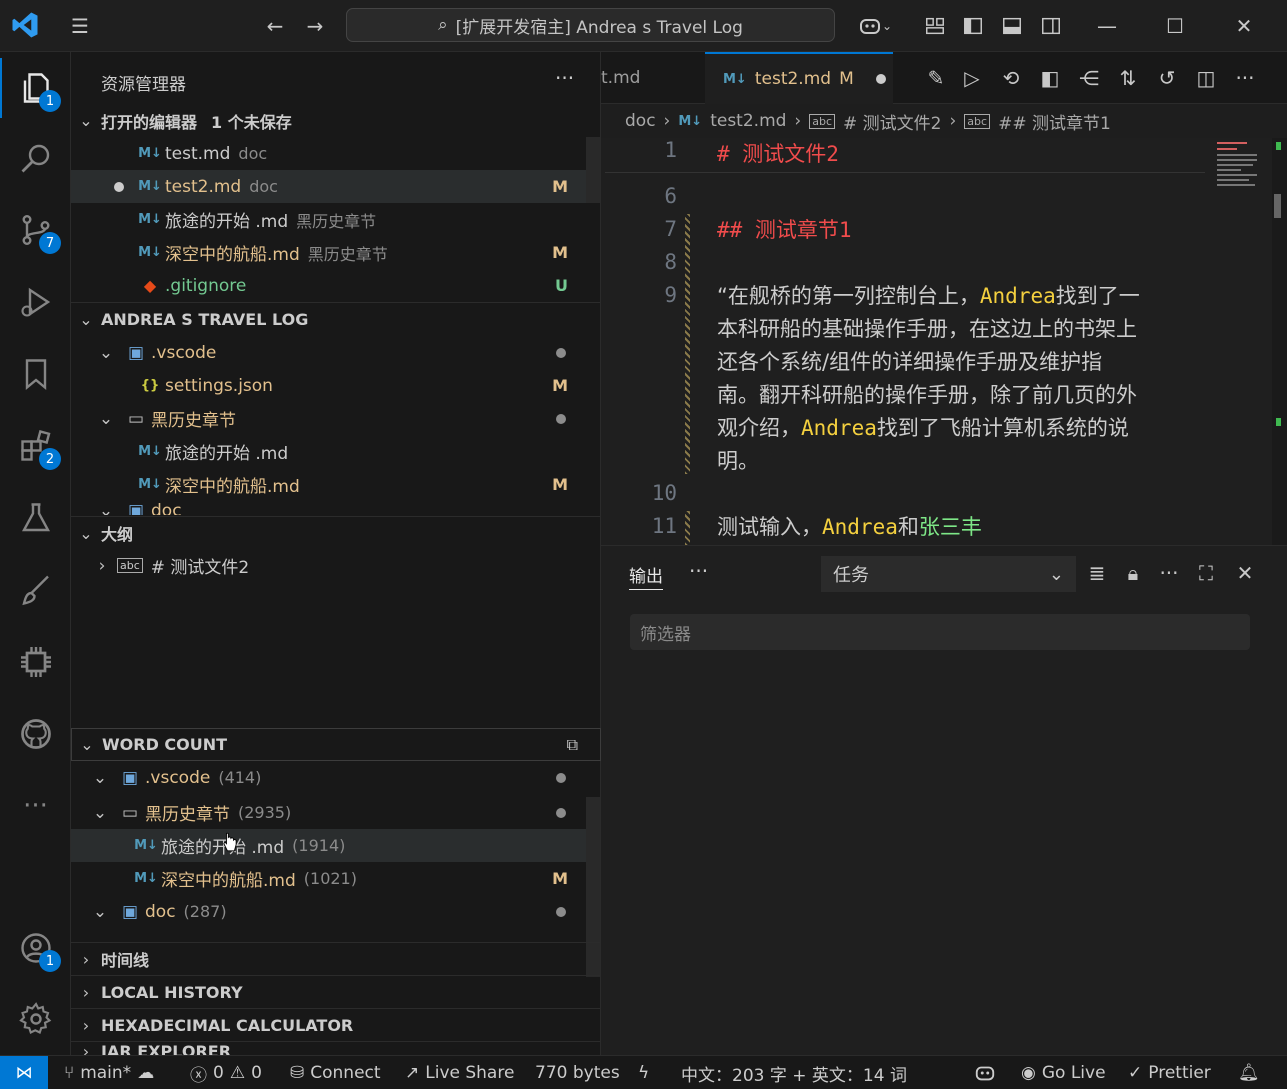 The image size is (1287, 1089). Describe the element at coordinates (275, 26) in the screenshot. I see `back-arrow-icon: ←` at that location.